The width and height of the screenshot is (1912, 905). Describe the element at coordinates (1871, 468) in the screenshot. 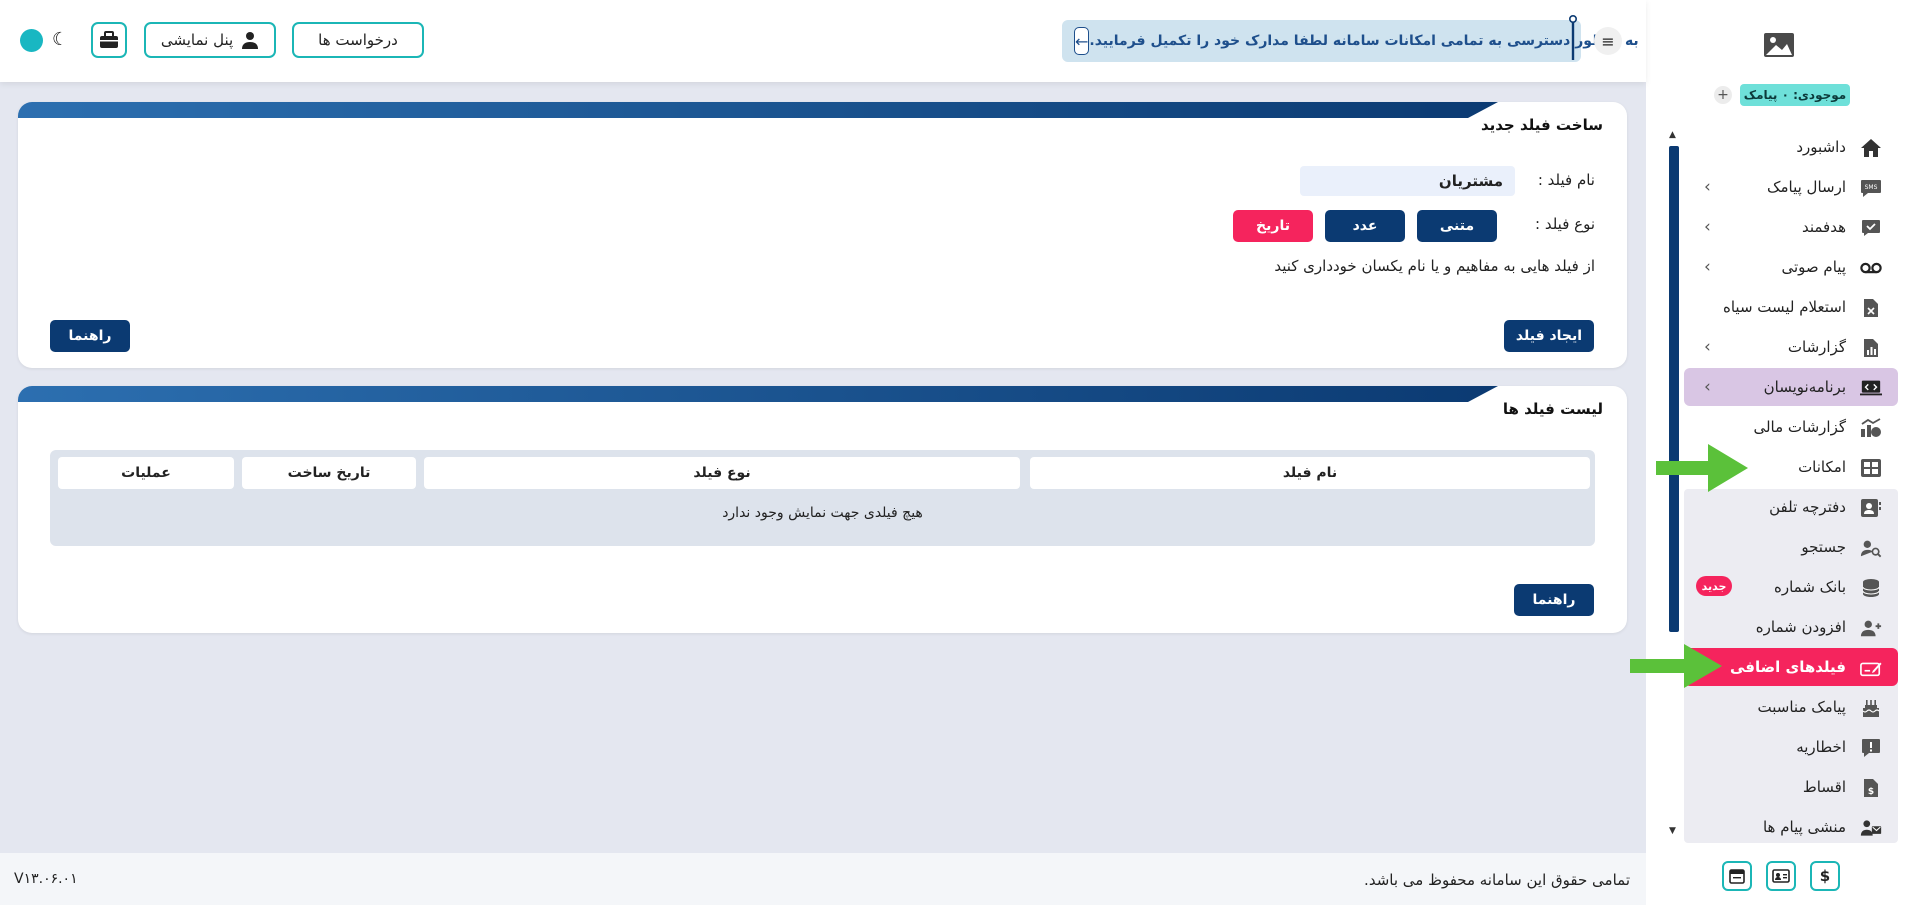

I see `features-icon` at that location.